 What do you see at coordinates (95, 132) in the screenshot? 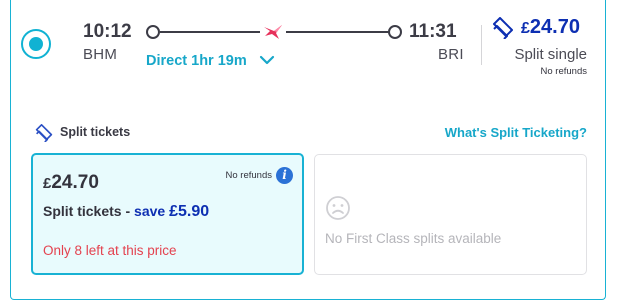
I see `split-tickets-title: Split tickets` at bounding box center [95, 132].